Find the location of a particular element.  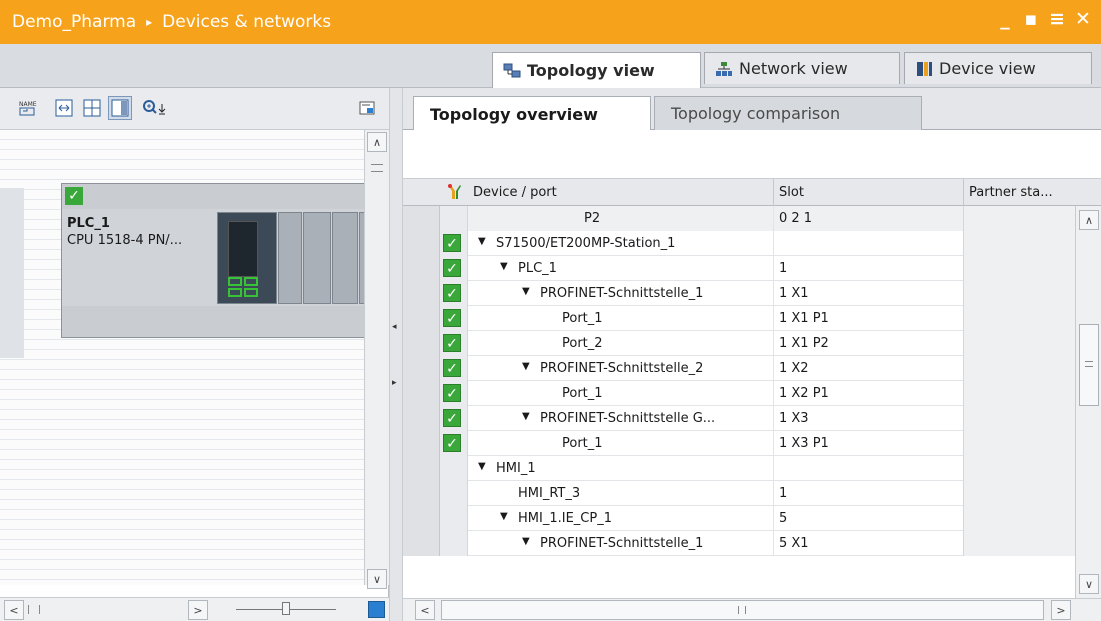

column-header-slot: Slot is located at coordinates (791, 192).